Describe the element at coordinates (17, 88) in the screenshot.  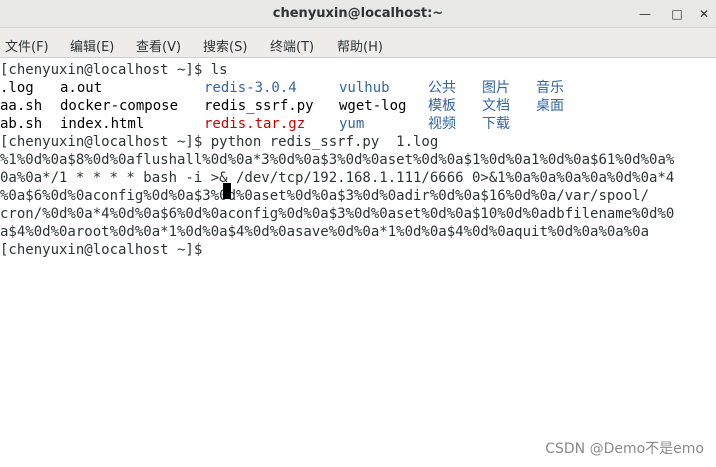
I see `ls-file: .log` at that location.